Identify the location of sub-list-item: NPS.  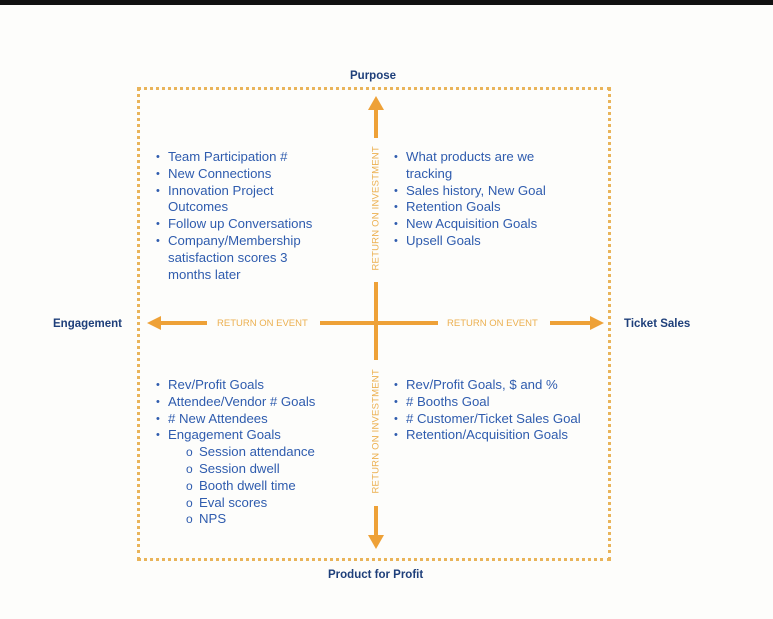
(261, 519).